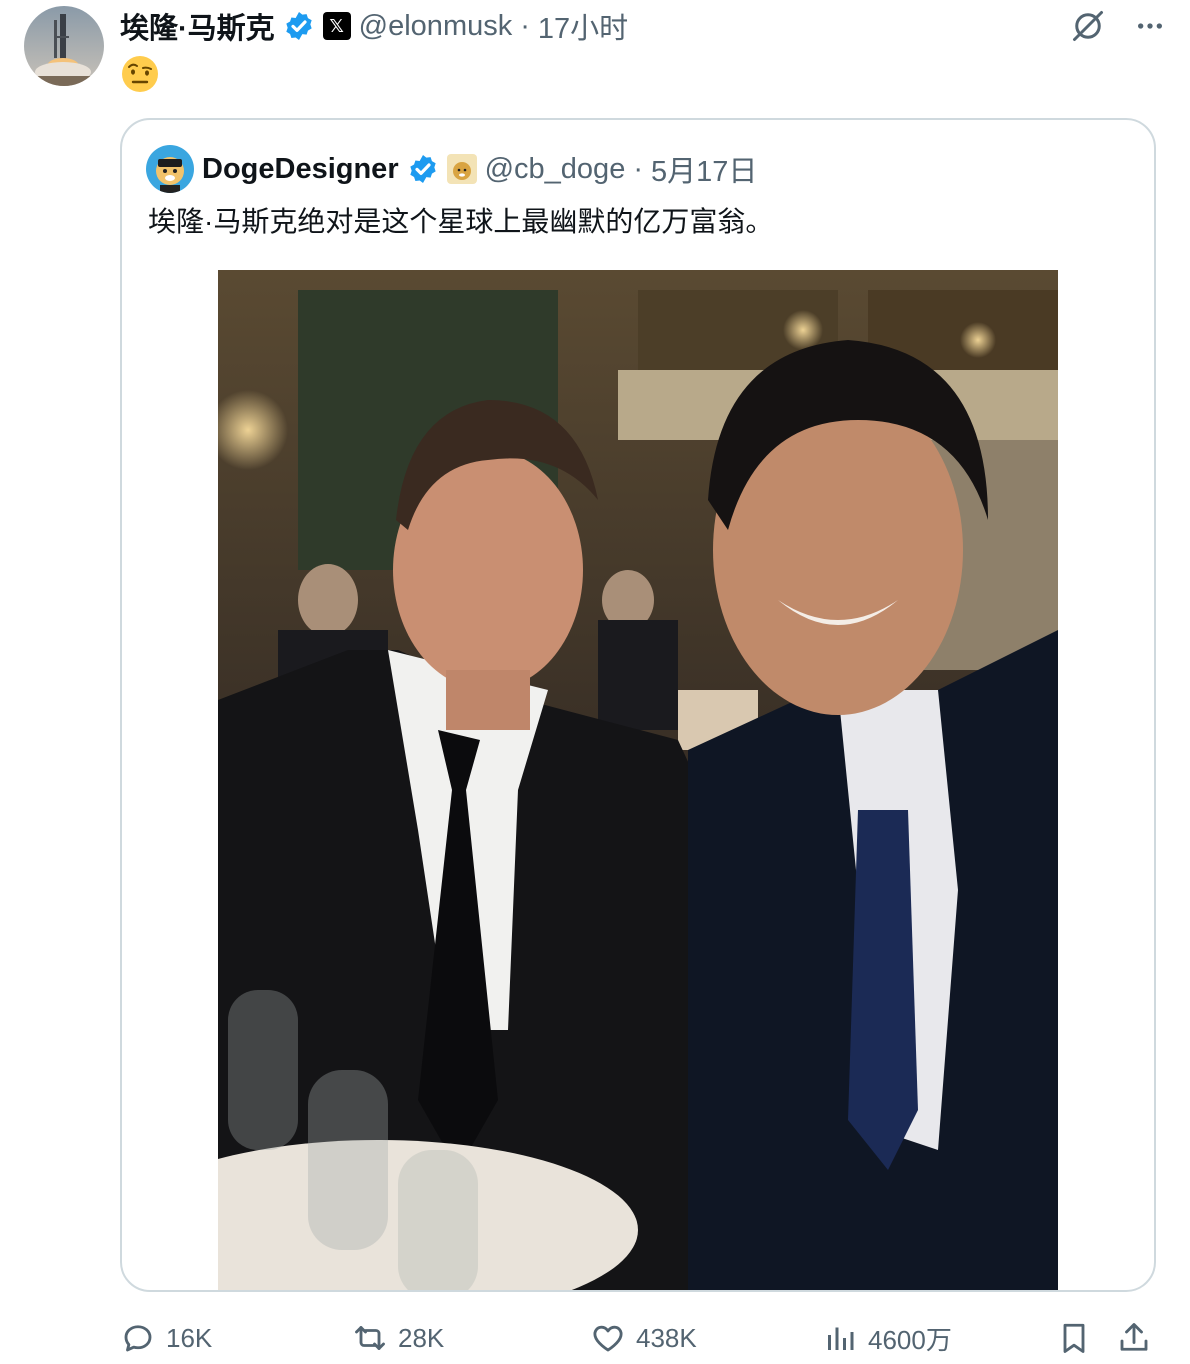 Image resolution: width=1190 pixels, height=1364 pixels. What do you see at coordinates (300, 169) in the screenshot?
I see `quoted-author-name: DogeDesigner` at bounding box center [300, 169].